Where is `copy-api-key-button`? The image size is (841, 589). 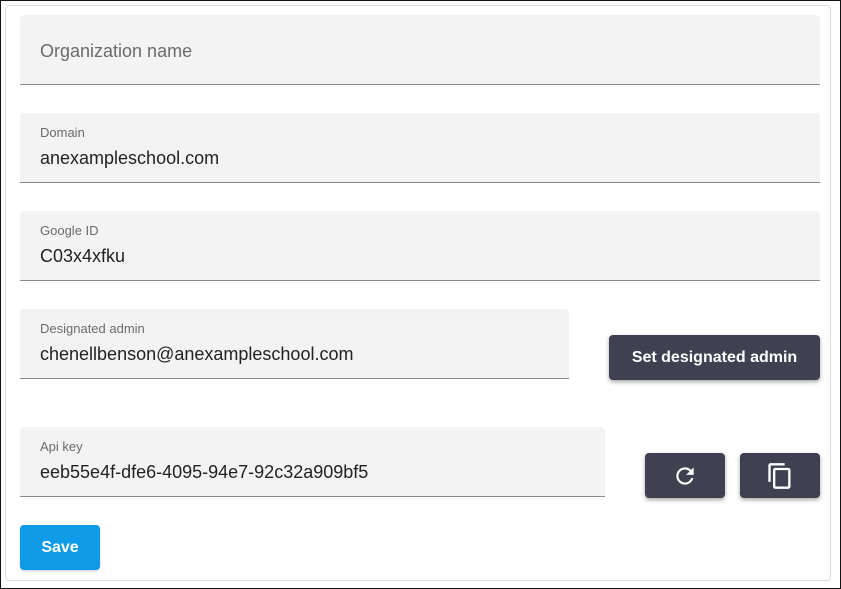 copy-api-key-button is located at coordinates (780, 475).